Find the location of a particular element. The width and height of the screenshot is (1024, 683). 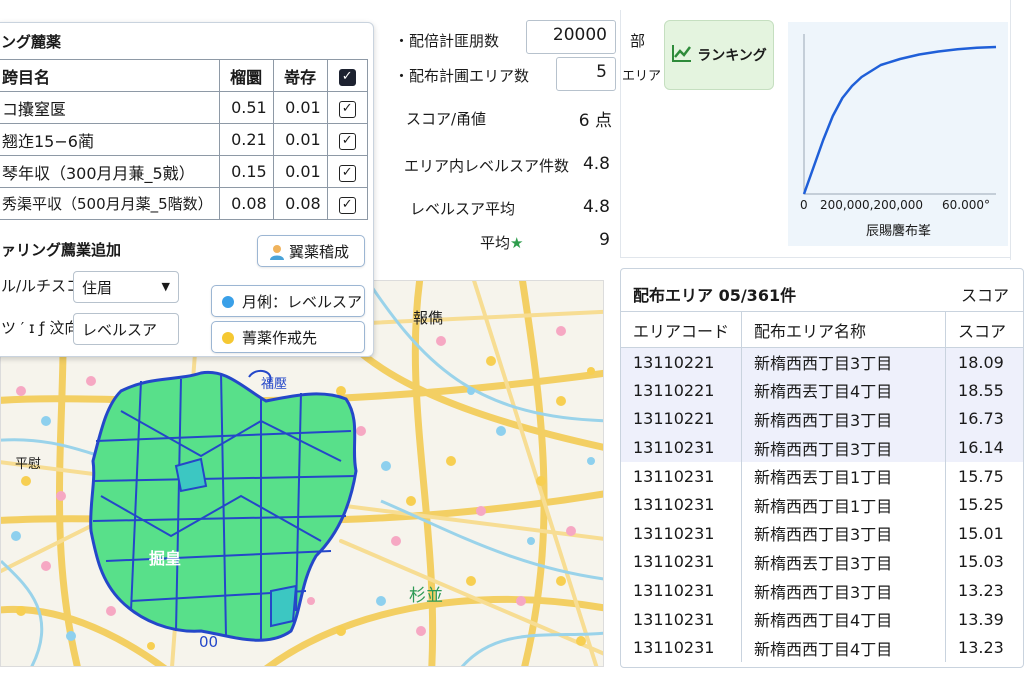

x-tick-label: 60.000° is located at coordinates (966, 205).